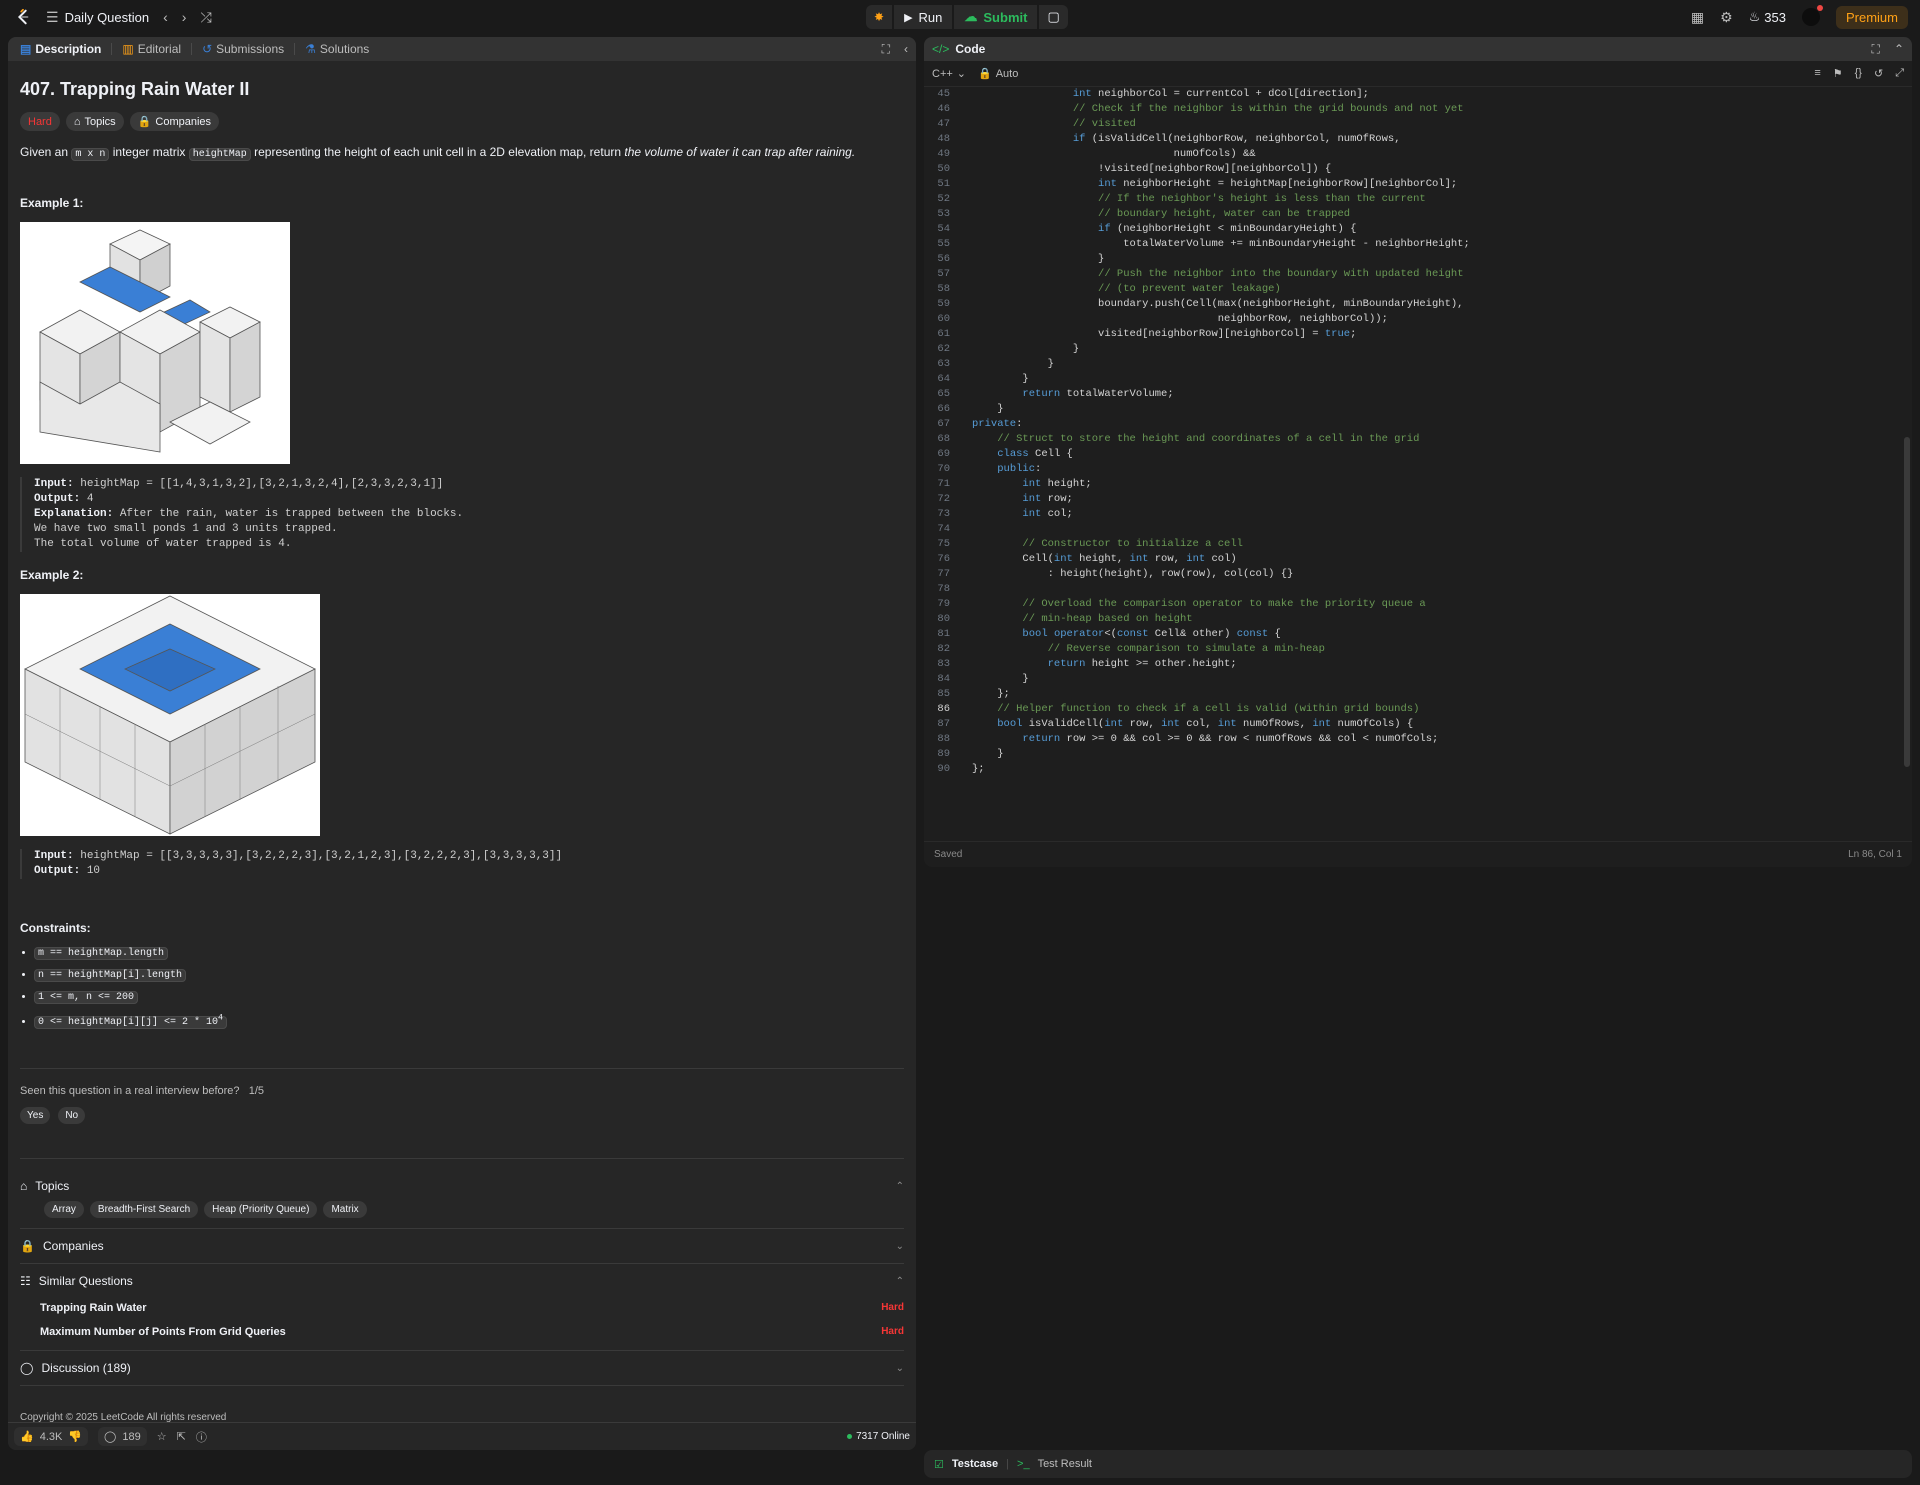 The width and height of the screenshot is (1920, 1485). What do you see at coordinates (1414, 364) in the screenshot?
I see `code-line: 63 }` at bounding box center [1414, 364].